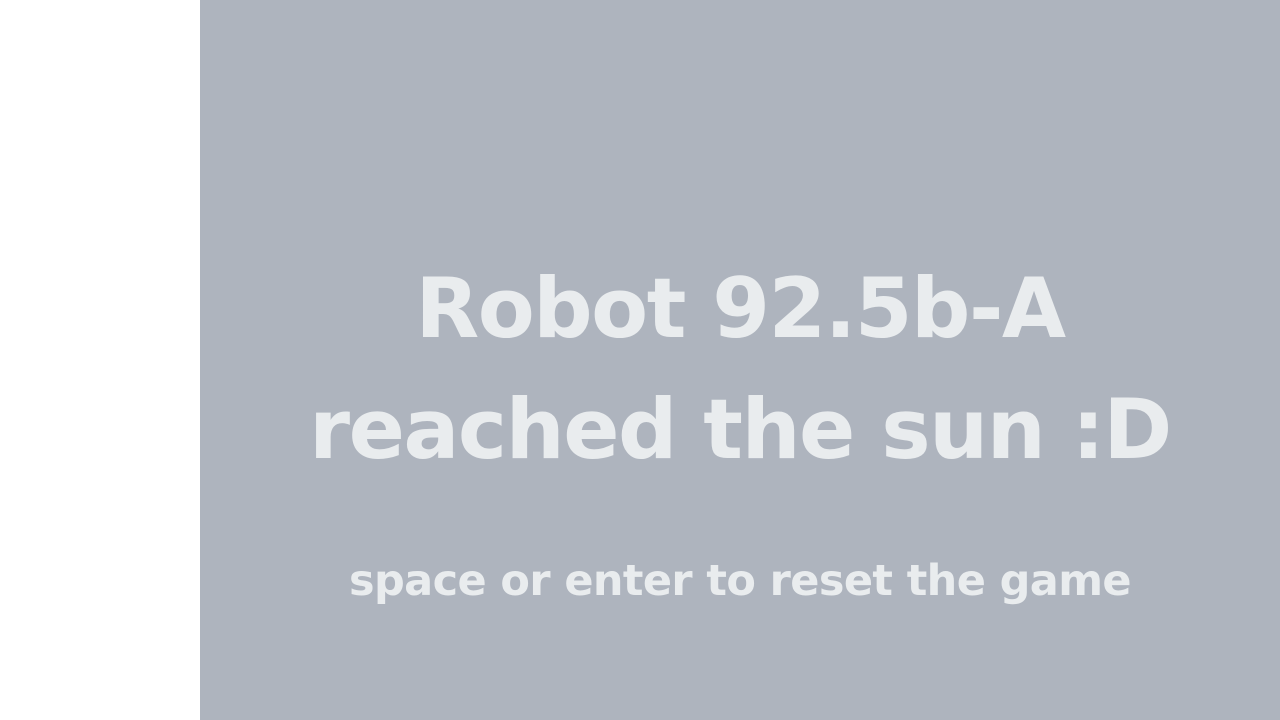 The height and width of the screenshot is (720, 1280). I want to click on reset-hint: space or enter to reset the game, so click(740, 581).